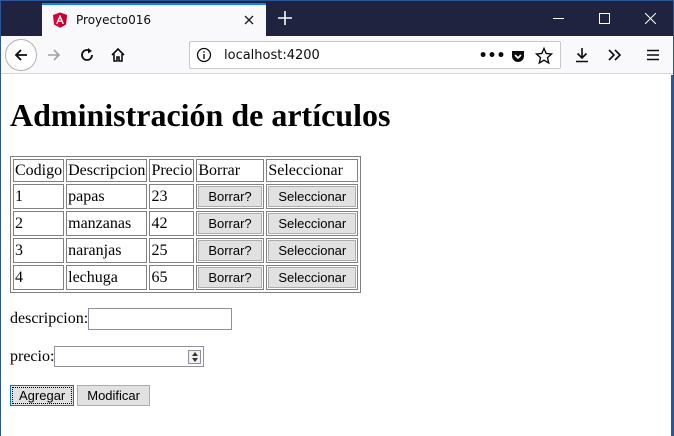 This screenshot has height=436, width=674. Describe the element at coordinates (200, 115) in the screenshot. I see `page-title: Administración de artículos` at that location.